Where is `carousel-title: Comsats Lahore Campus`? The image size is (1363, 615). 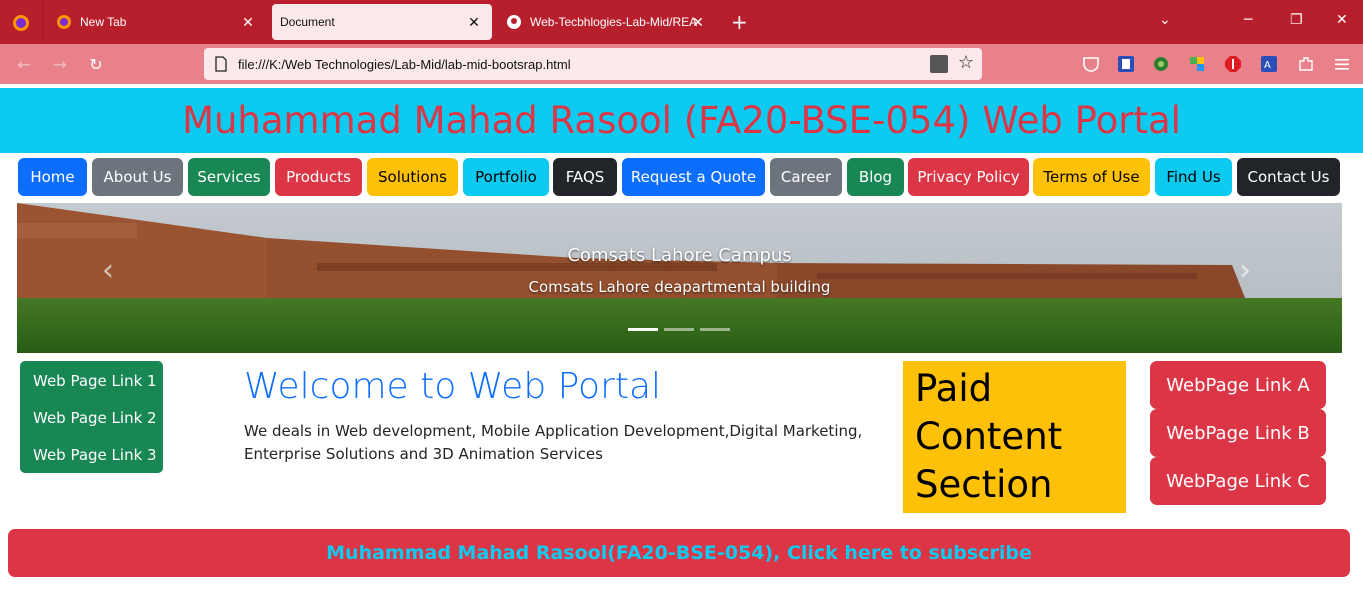 carousel-title: Comsats Lahore Campus is located at coordinates (679, 255).